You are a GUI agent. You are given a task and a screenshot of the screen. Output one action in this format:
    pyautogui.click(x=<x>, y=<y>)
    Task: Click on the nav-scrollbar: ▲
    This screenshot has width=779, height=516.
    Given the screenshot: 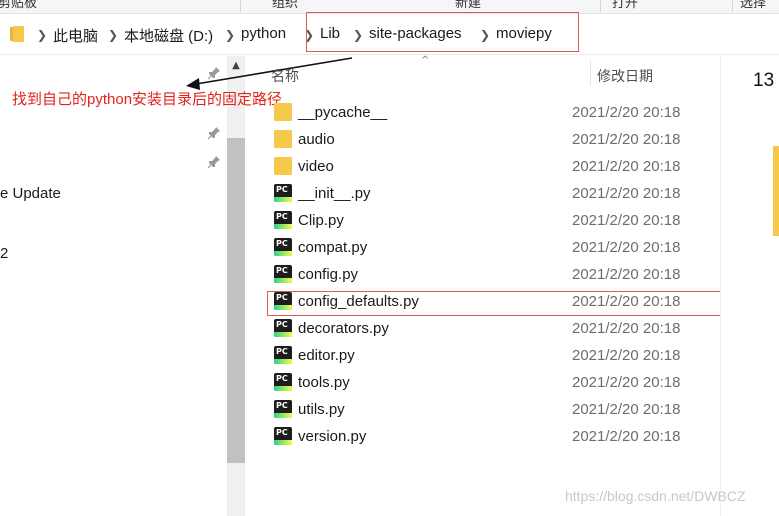 What is the action you would take?
    pyautogui.click(x=236, y=286)
    